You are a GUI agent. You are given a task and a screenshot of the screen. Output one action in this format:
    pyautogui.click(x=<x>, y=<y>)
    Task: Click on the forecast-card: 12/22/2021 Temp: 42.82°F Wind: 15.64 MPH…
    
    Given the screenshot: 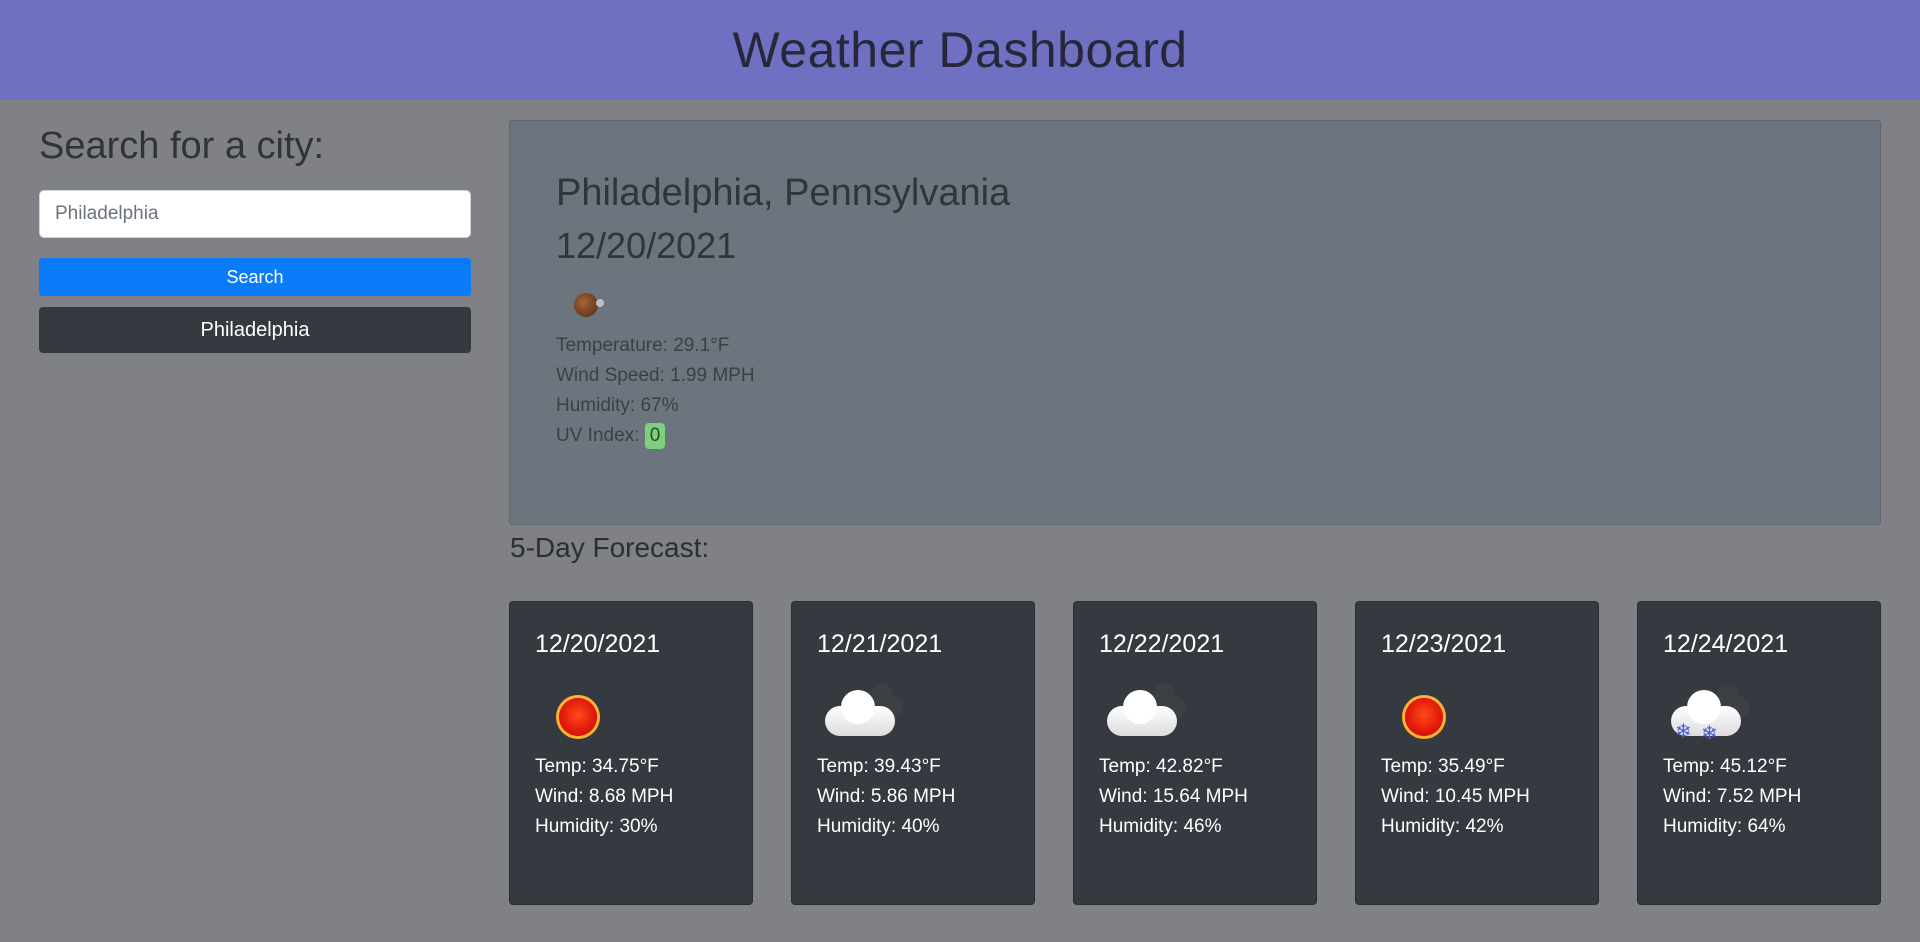 What is the action you would take?
    pyautogui.click(x=1195, y=753)
    